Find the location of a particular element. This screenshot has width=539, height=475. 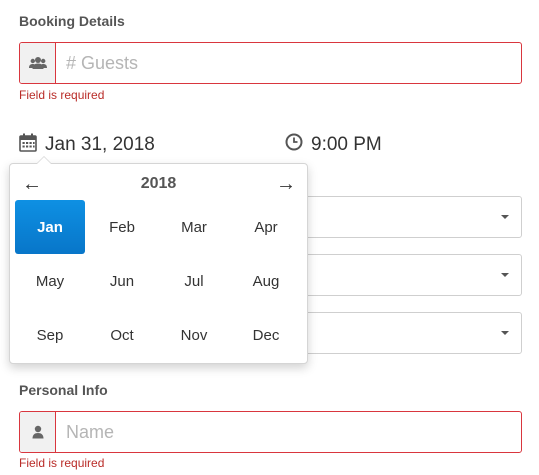

time-label: 9:00 PM is located at coordinates (346, 144).